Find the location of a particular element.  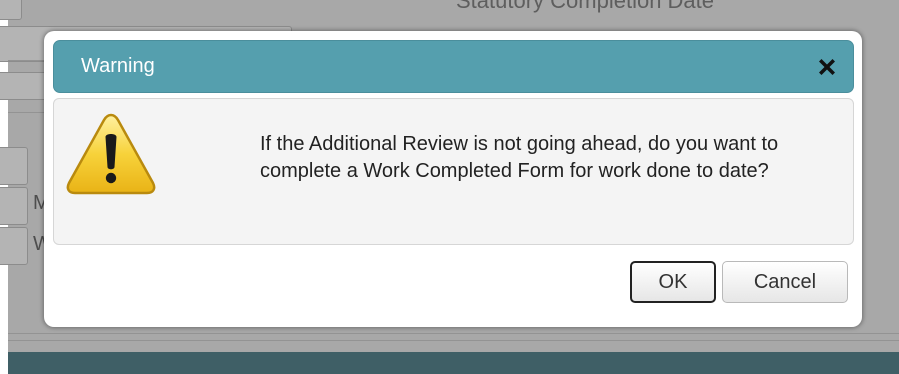

cancel-button: Cancel is located at coordinates (785, 282).